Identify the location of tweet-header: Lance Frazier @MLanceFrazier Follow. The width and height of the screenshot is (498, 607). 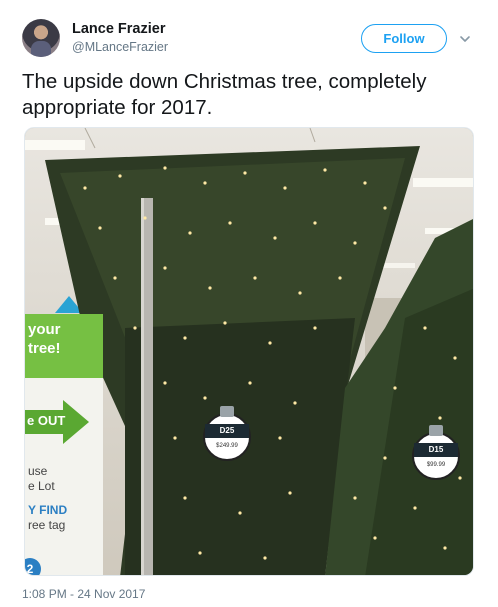
(250, 38).